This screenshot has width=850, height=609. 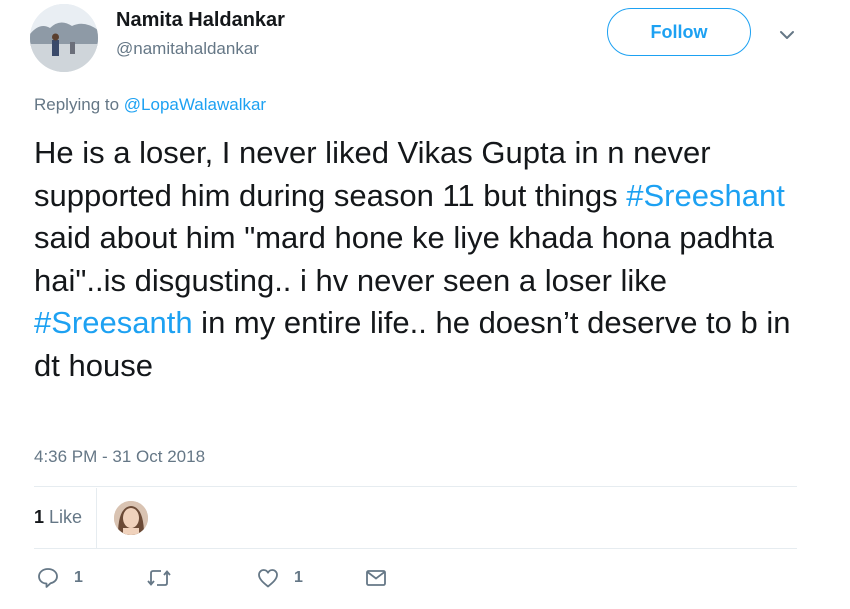 I want to click on likes-row: 1 Like, so click(x=415, y=518).